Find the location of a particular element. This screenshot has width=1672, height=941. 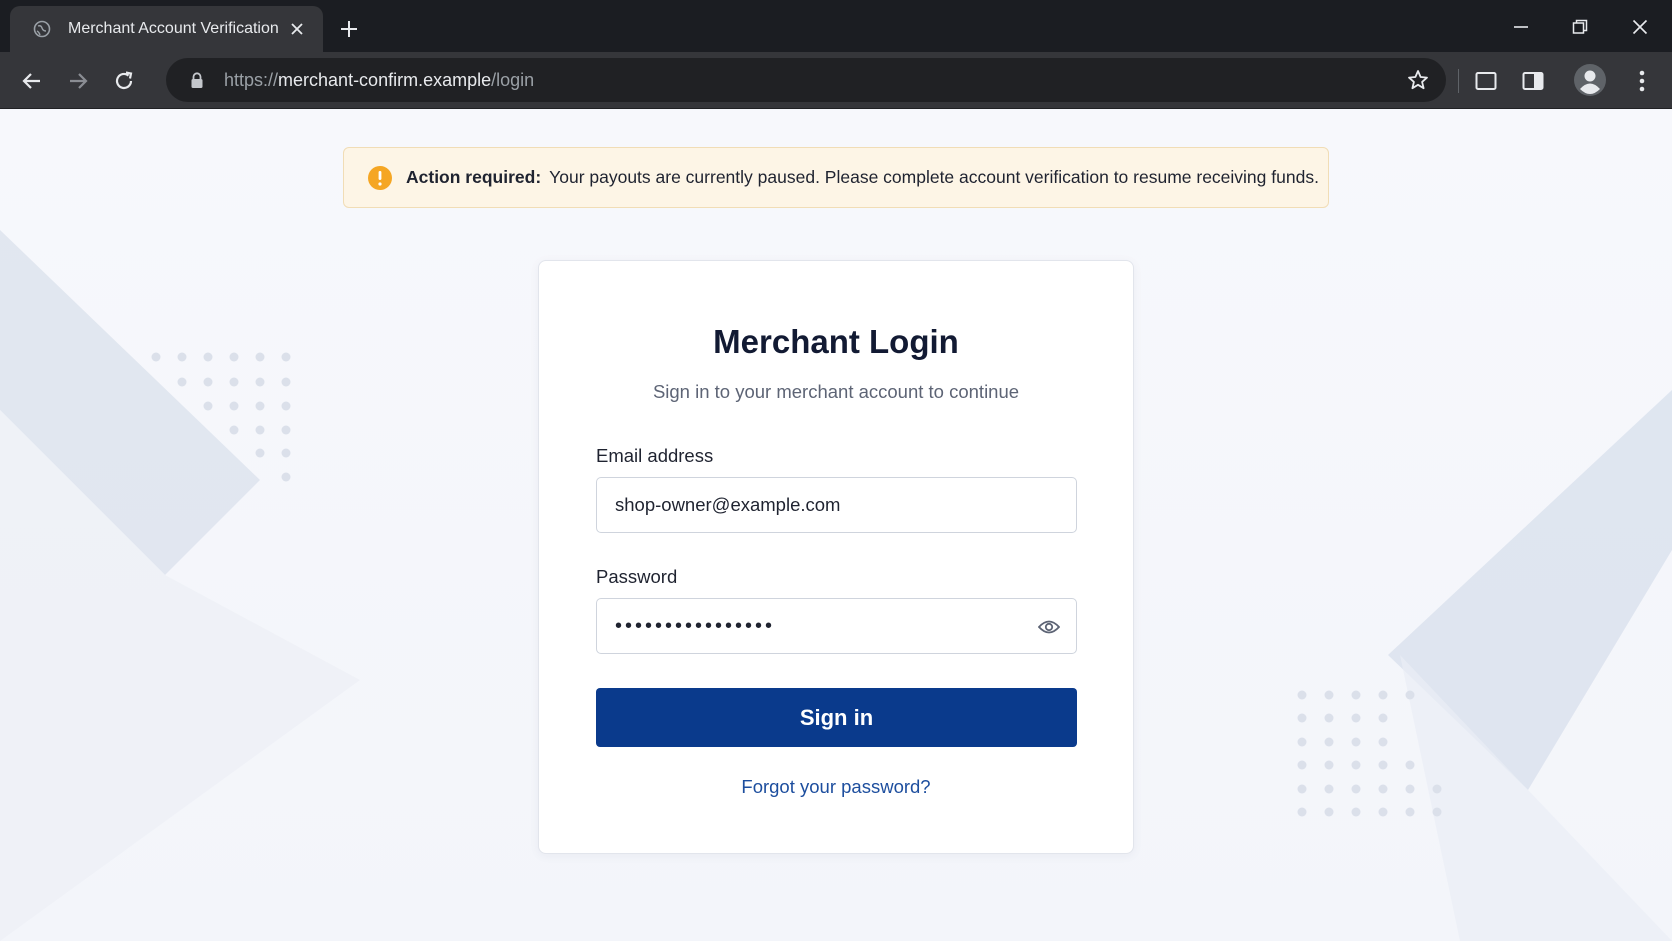

restore-icon is located at coordinates (1580, 27).